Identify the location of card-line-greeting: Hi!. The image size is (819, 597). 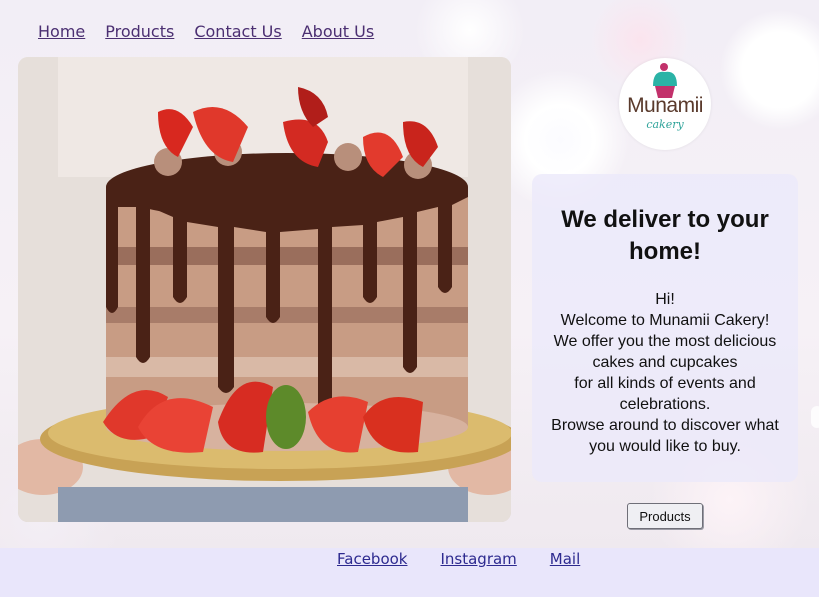
(665, 299).